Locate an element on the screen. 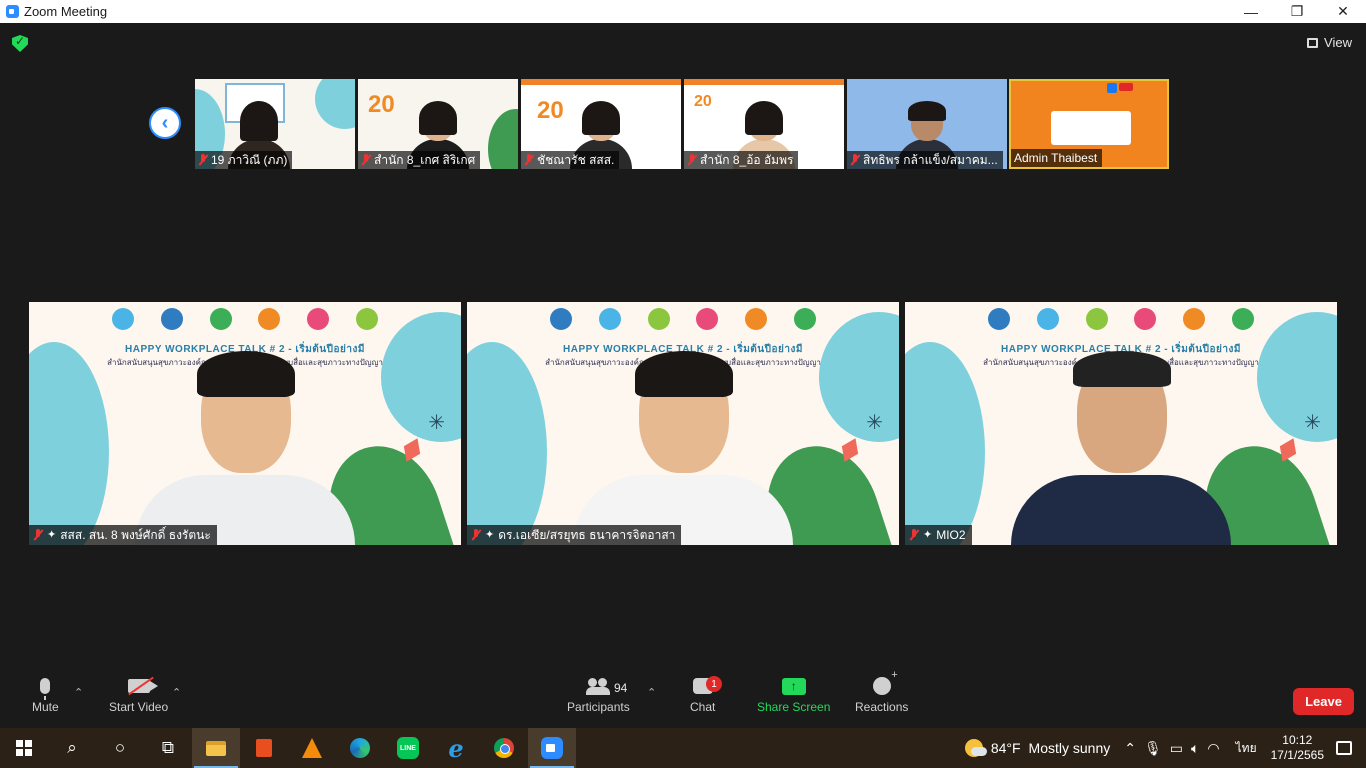 Image resolution: width=1366 pixels, height=768 pixels. thumbnail-video-active-speaker: Admin Thaibest is located at coordinates (1089, 124).